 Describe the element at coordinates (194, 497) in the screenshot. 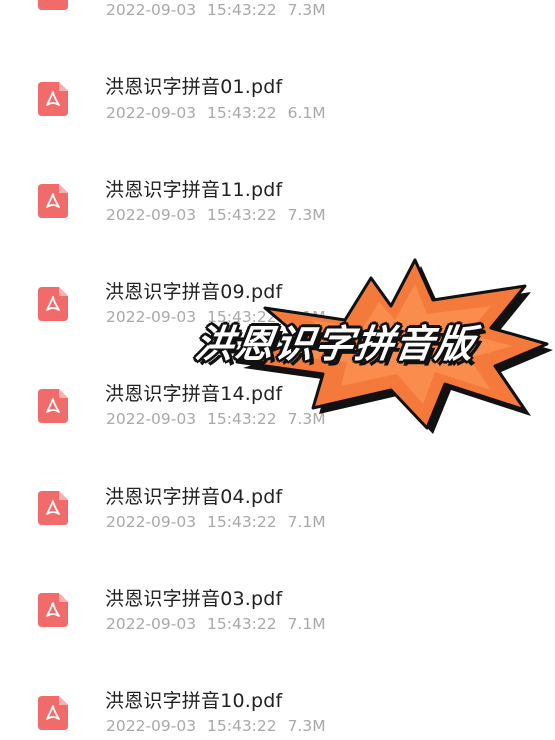

I see `file-name: 洪恩识字拼音04.pdf` at that location.